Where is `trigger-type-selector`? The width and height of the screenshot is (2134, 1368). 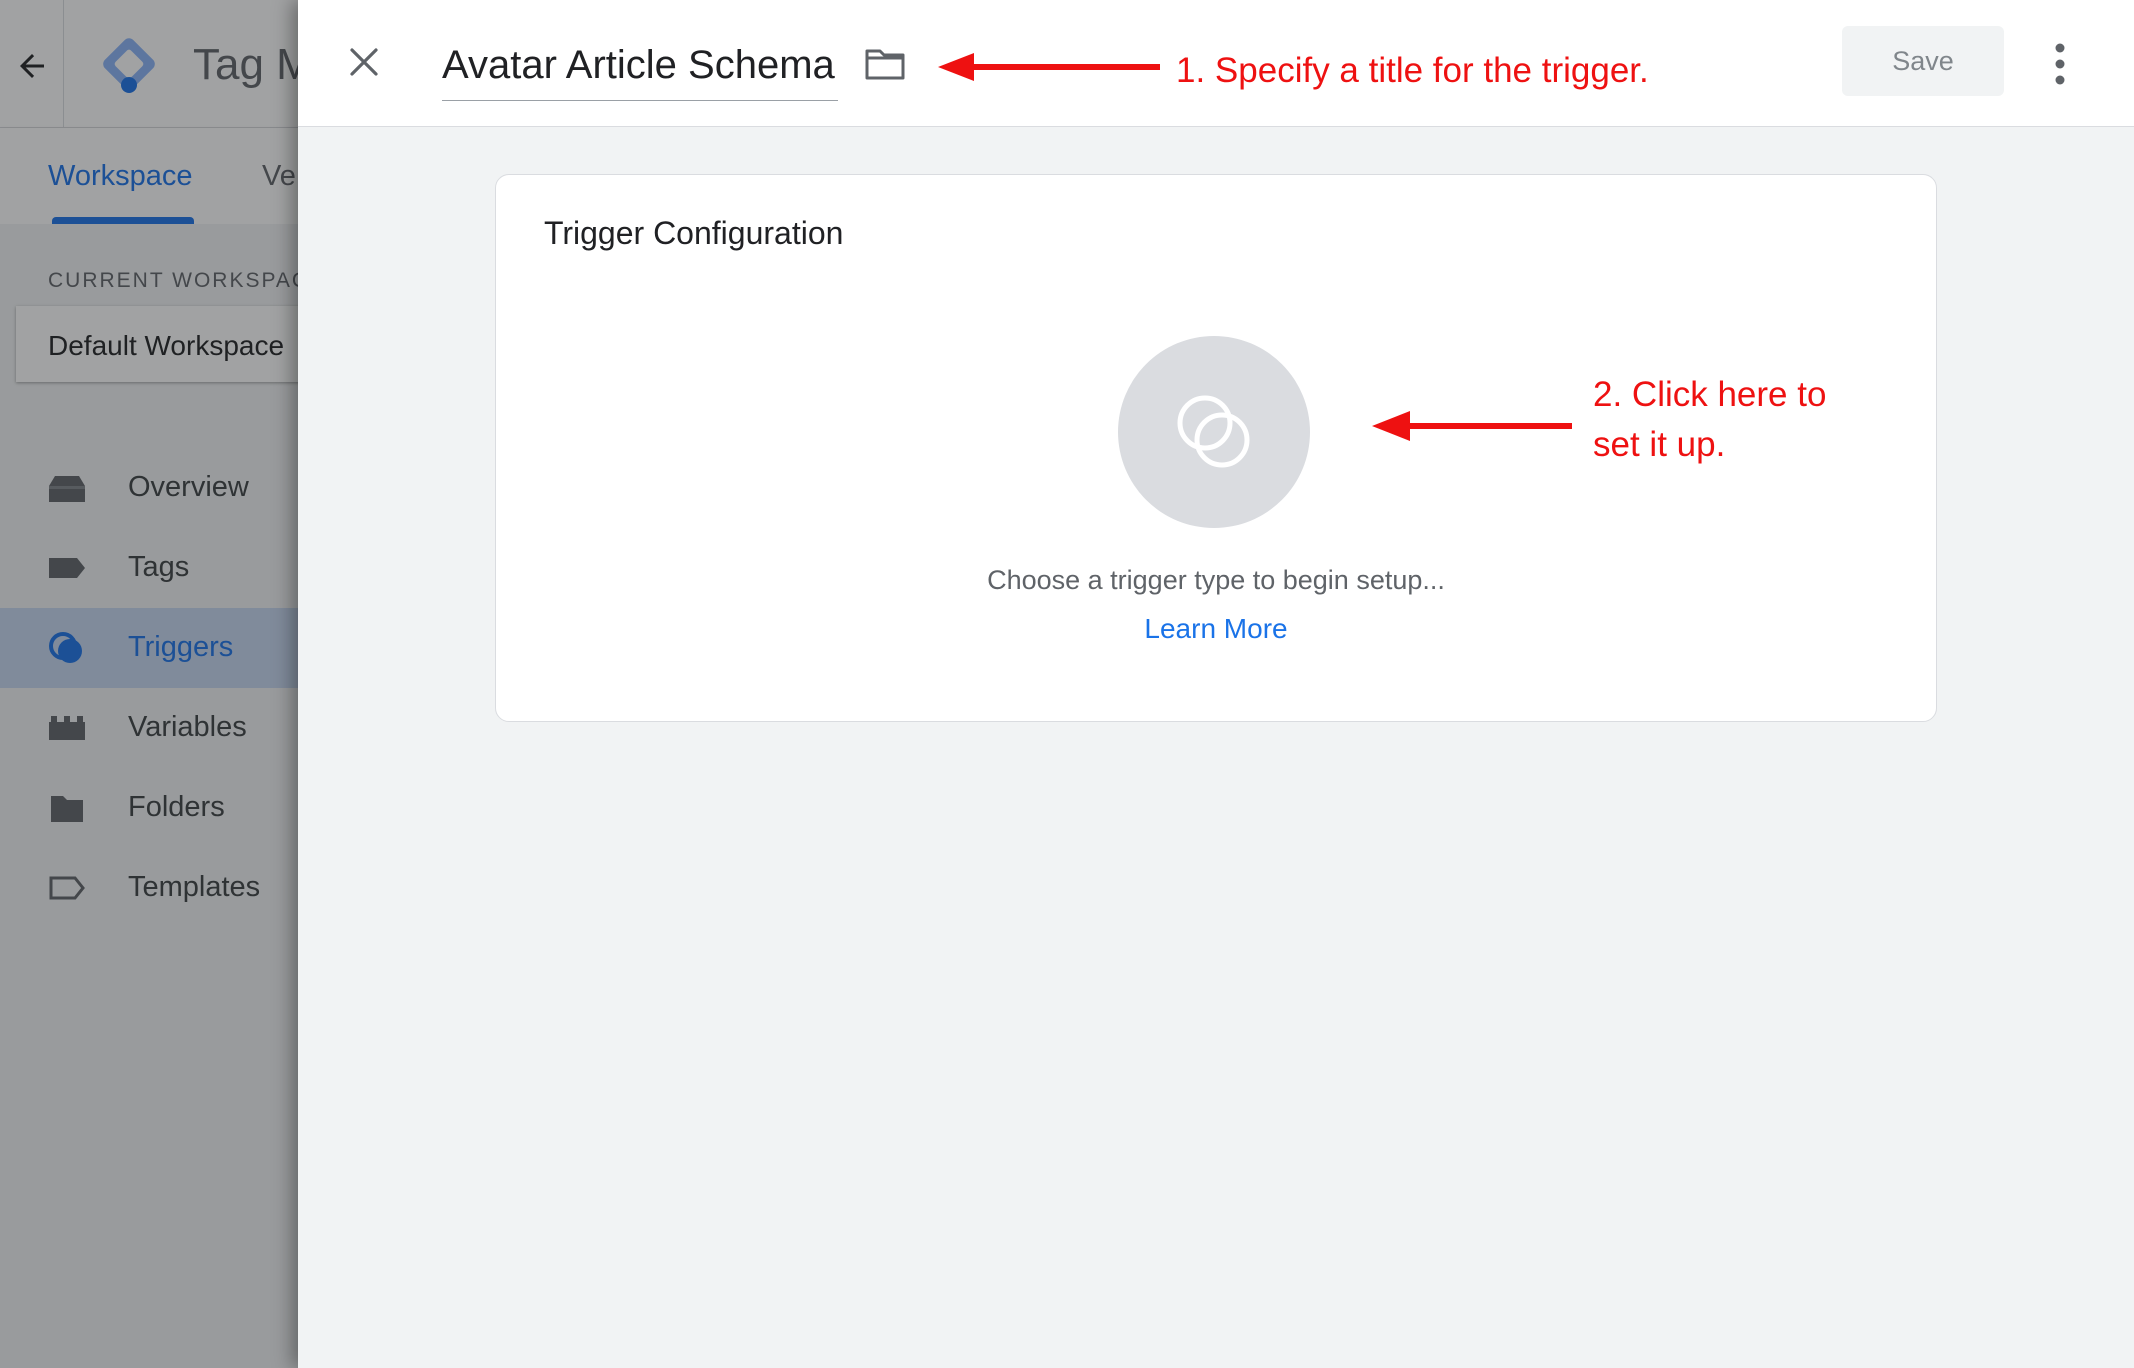
trigger-type-selector is located at coordinates (1214, 432).